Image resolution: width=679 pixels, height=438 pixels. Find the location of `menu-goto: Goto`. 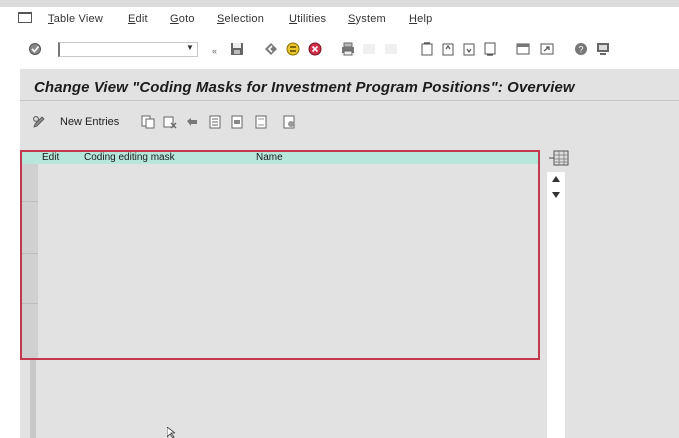

menu-goto: Goto is located at coordinates (182, 19).